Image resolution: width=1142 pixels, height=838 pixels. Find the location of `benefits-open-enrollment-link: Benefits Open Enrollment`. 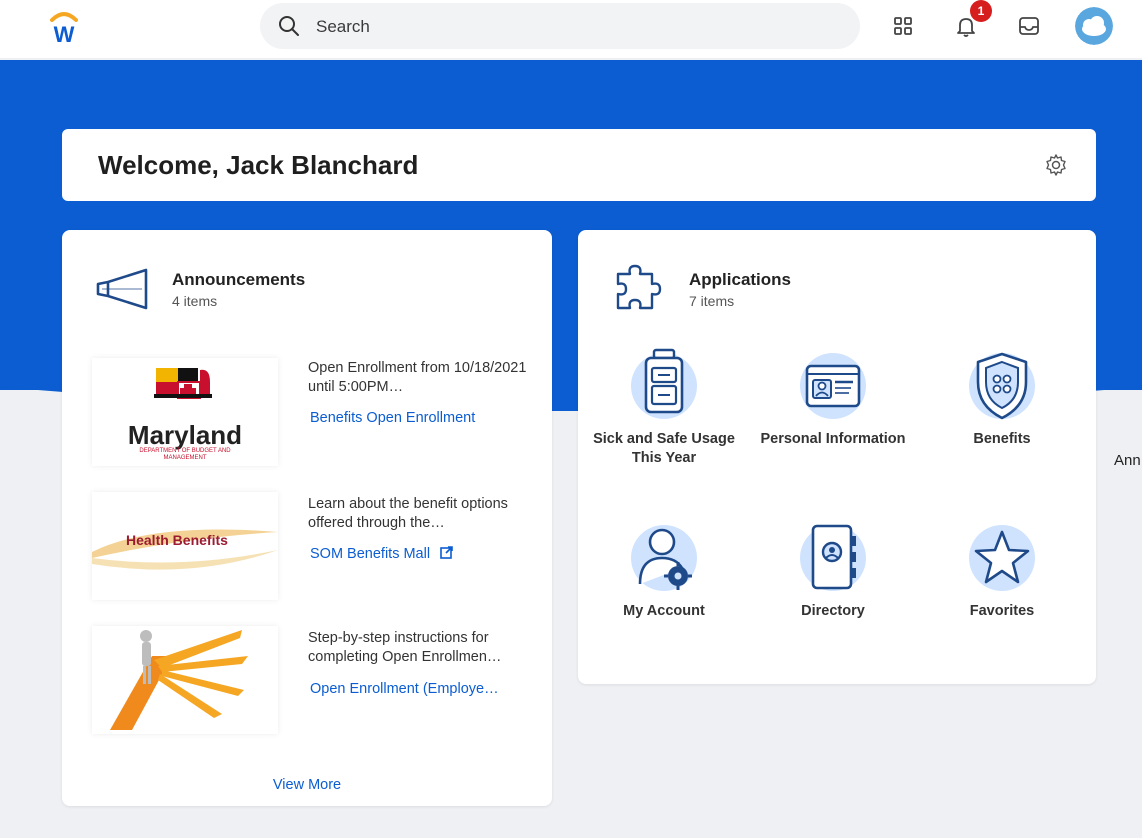

benefits-open-enrollment-link: Benefits Open Enrollment is located at coordinates (392, 418).